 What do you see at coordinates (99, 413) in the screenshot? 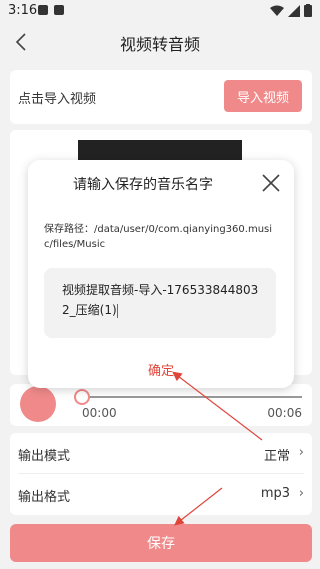
I see `current-time: 00:00` at bounding box center [99, 413].